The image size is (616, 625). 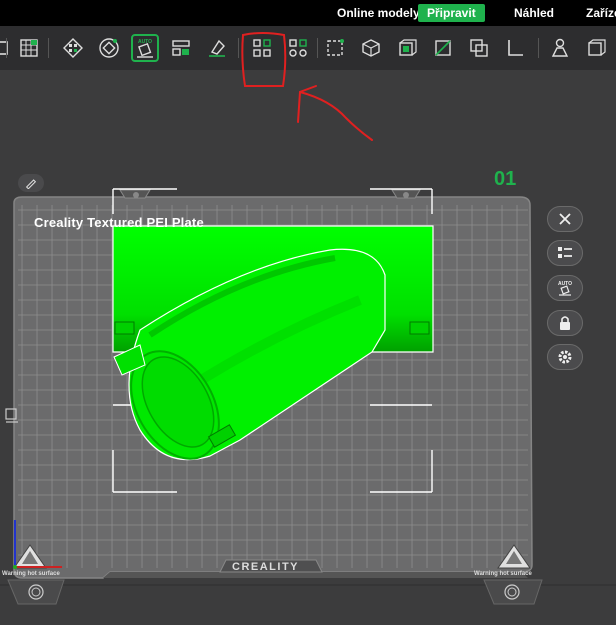 I want to click on plate-number: 01, so click(x=505, y=179).